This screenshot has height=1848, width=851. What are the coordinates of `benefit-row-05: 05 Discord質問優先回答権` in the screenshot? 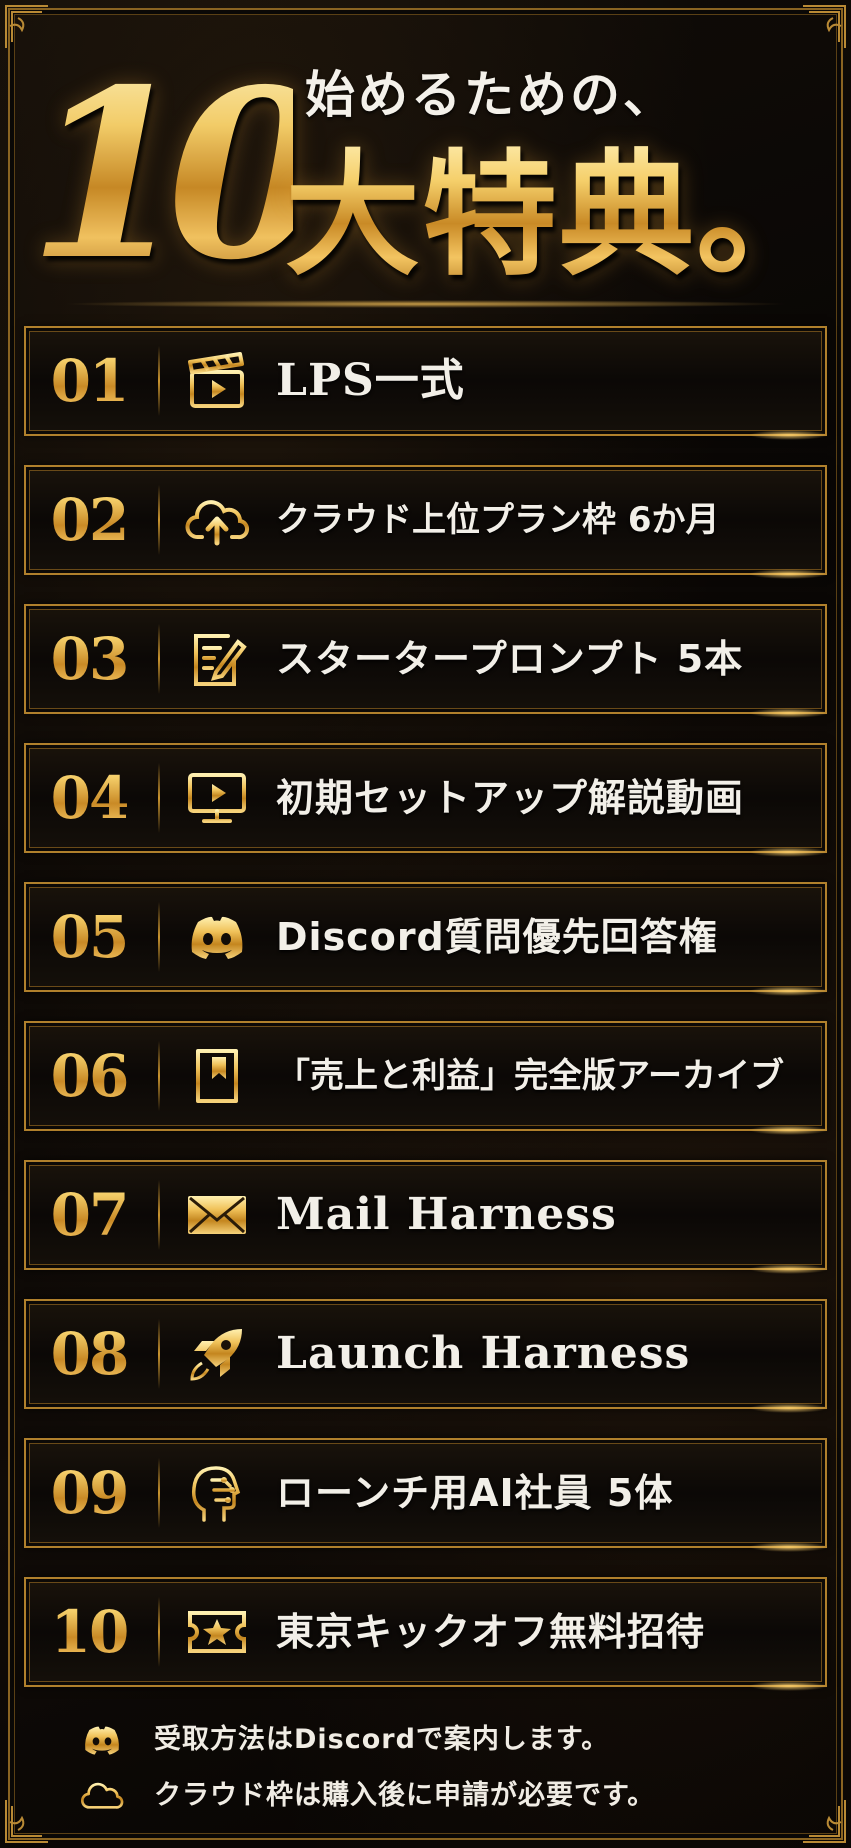 It's located at (426, 939).